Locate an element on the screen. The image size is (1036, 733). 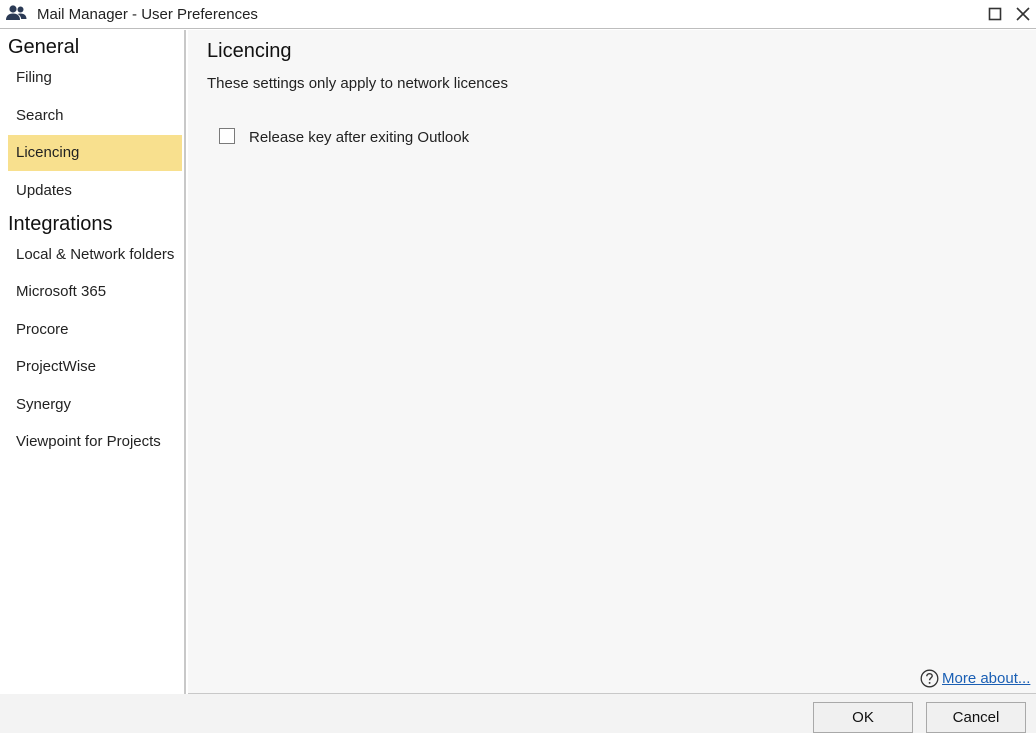
sidebar-item-updates: Updates is located at coordinates (95, 191).